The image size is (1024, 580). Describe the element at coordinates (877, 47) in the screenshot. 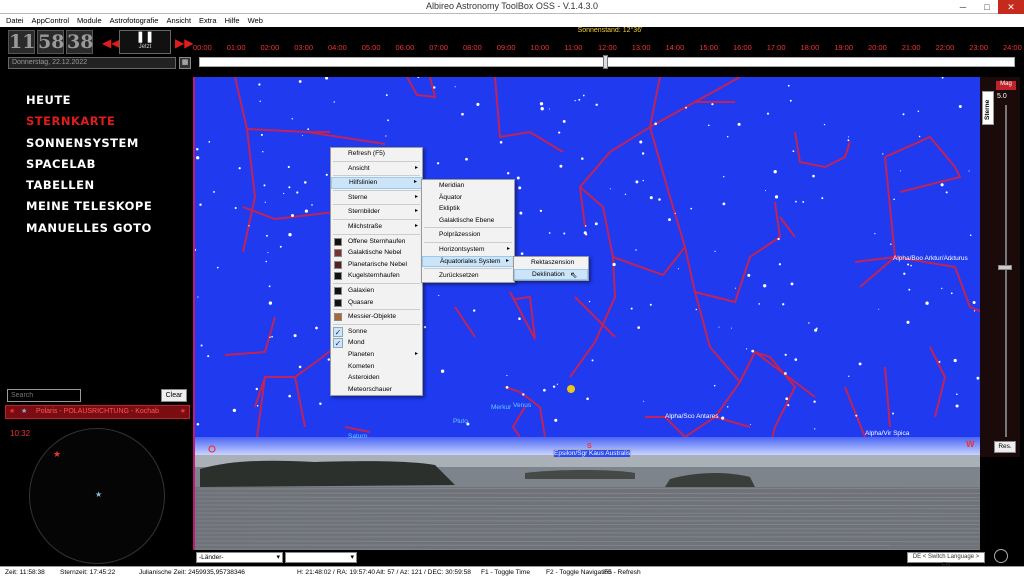

I see `timeline-hour-label: 20:00` at that location.